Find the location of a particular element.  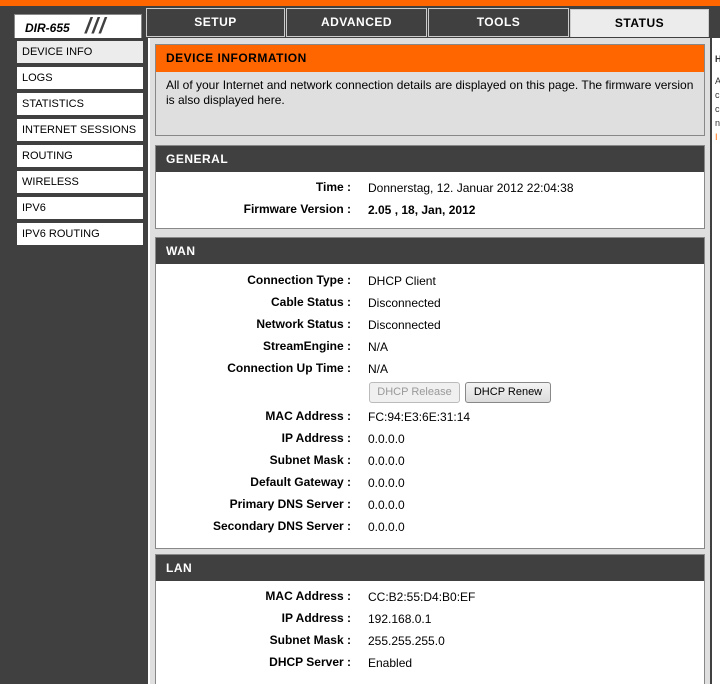

default-gateway-label: Default Gateway : is located at coordinates (300, 482).